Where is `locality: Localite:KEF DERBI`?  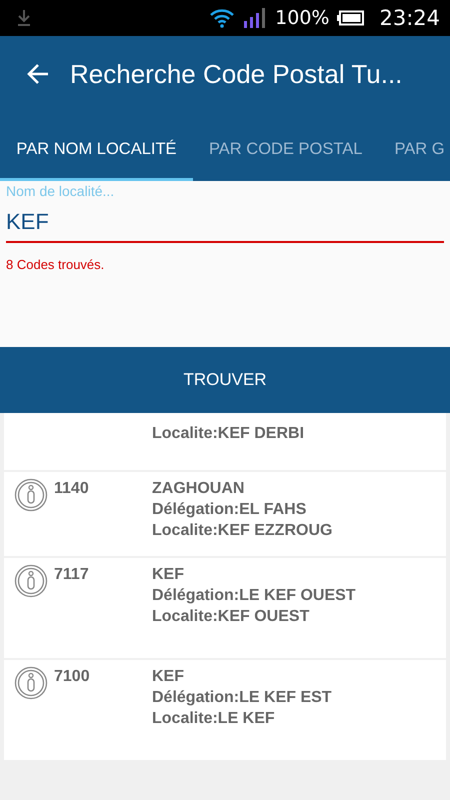 locality: Localite:KEF DERBI is located at coordinates (228, 434).